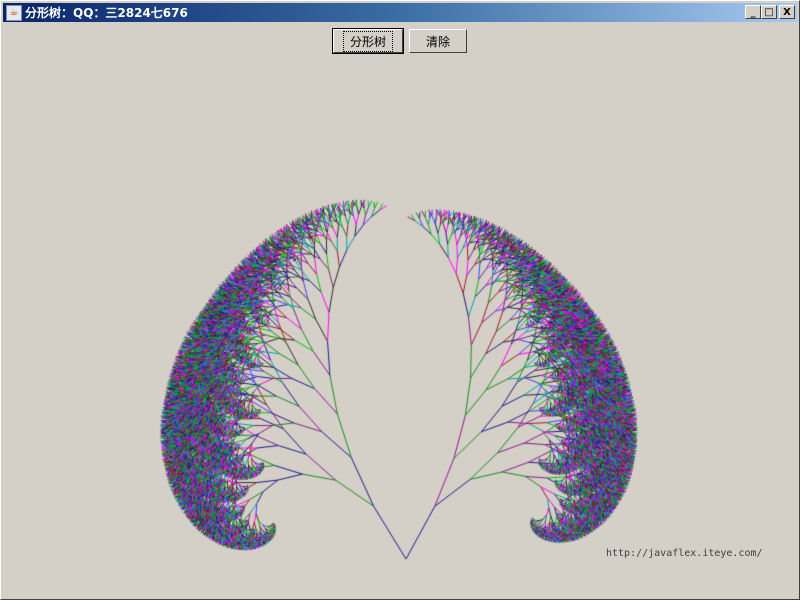 The width and height of the screenshot is (800, 600). What do you see at coordinates (753, 12) in the screenshot?
I see `minimize-button: _` at bounding box center [753, 12].